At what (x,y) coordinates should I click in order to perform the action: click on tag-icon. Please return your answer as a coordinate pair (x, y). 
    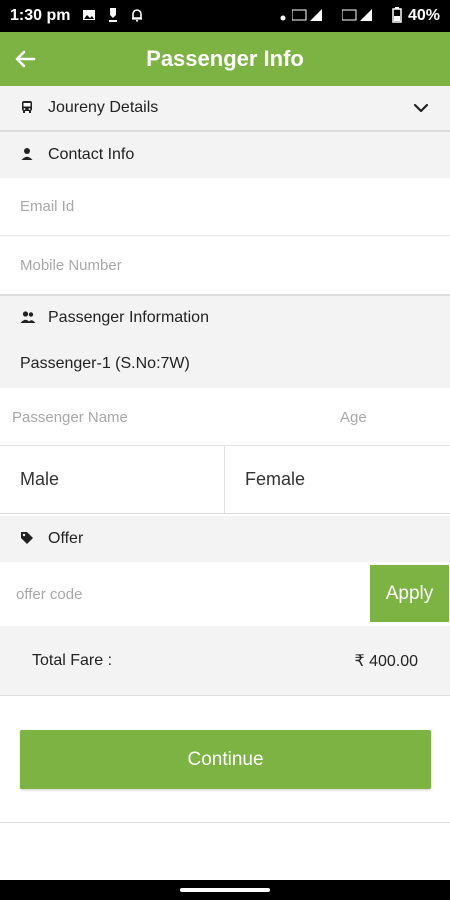
    Looking at the image, I should click on (28, 539).